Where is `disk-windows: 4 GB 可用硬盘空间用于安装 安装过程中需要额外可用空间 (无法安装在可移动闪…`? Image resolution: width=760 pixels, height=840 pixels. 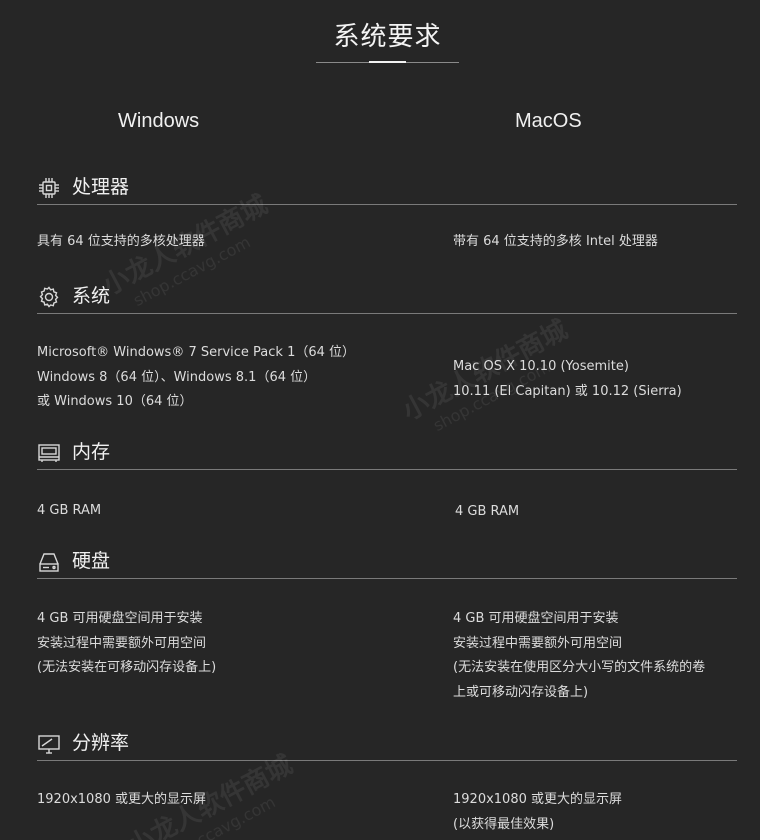
disk-windows: 4 GB 可用硬盘空间用于安装 安装过程中需要额外可用空间 (无法安装在可移动闪… is located at coordinates (126, 644).